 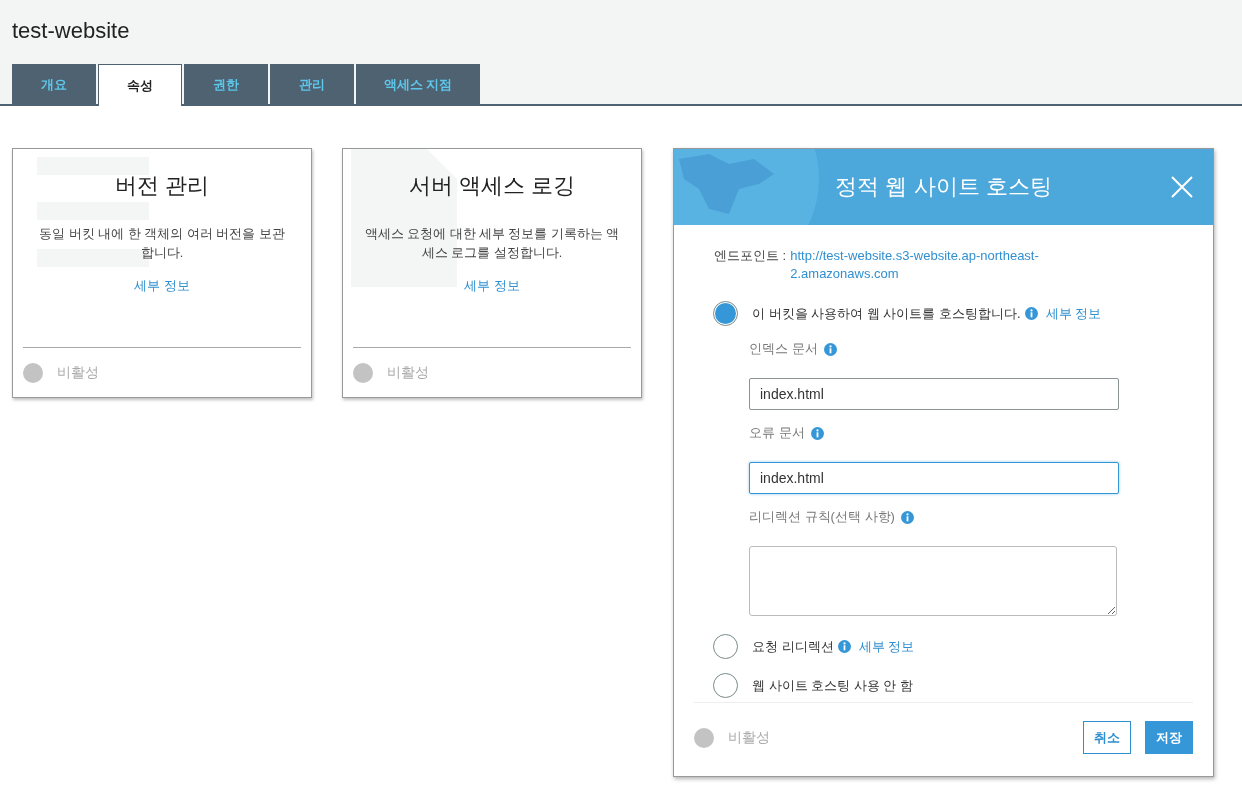 I want to click on tab: 권한, so click(x=226, y=85).